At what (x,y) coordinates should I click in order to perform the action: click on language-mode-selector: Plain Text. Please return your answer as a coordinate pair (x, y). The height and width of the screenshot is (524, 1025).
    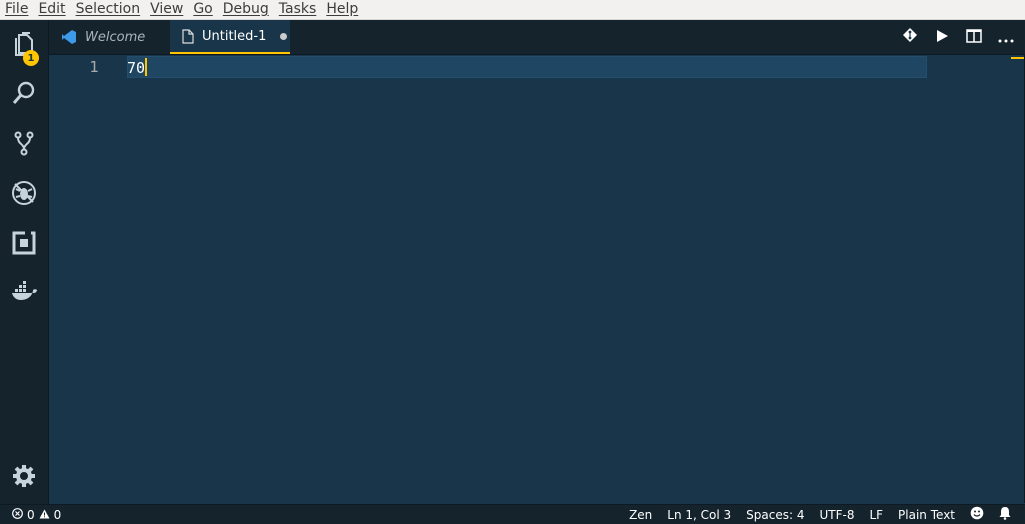
    Looking at the image, I should click on (926, 515).